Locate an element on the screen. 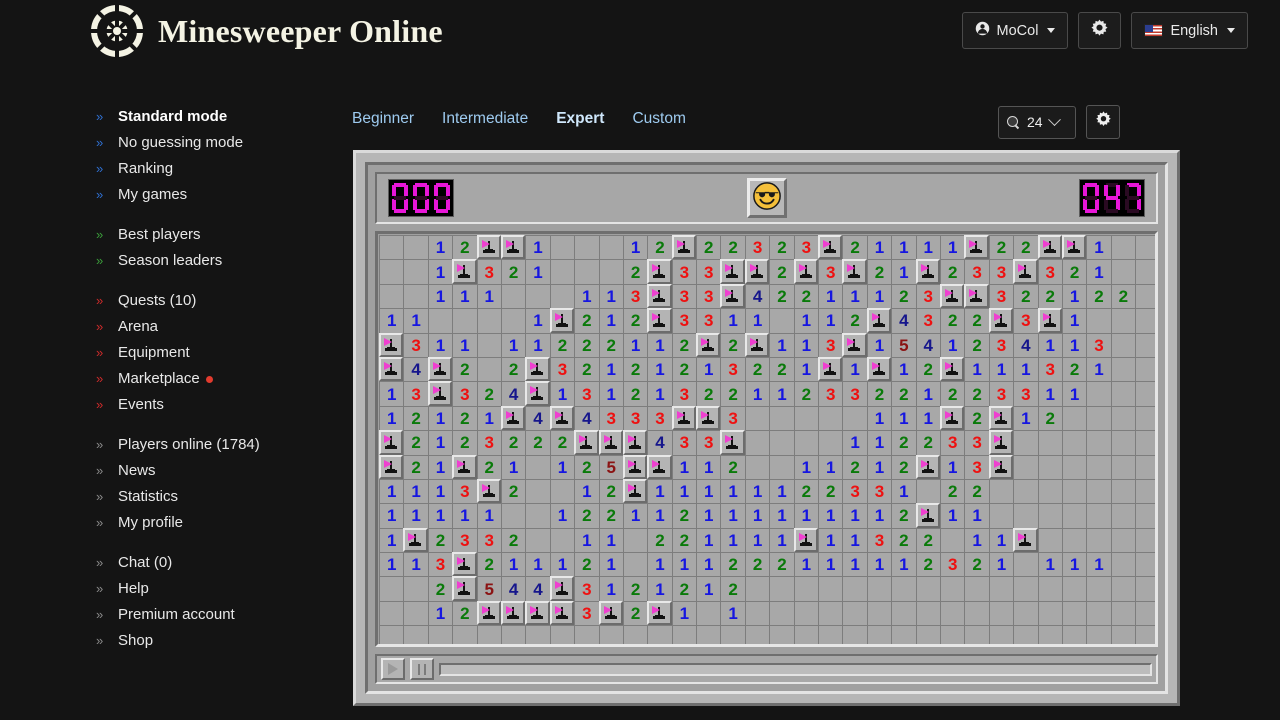 This screenshot has height=720, width=1280. tab-expert: Expert is located at coordinates (580, 119).